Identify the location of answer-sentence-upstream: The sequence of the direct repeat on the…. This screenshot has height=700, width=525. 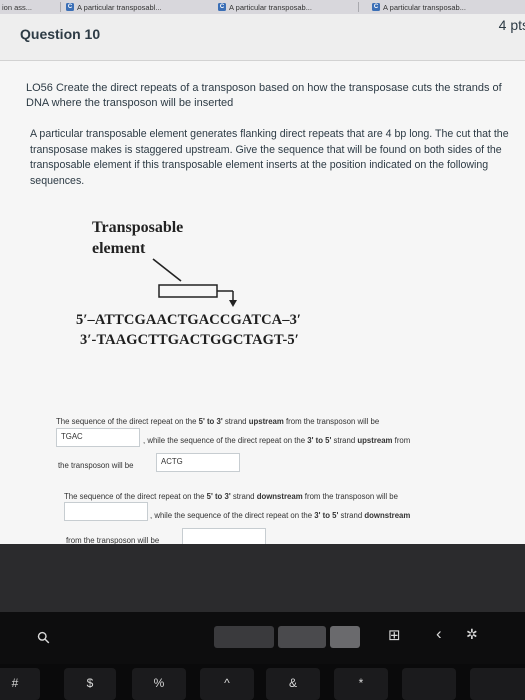
(286, 421).